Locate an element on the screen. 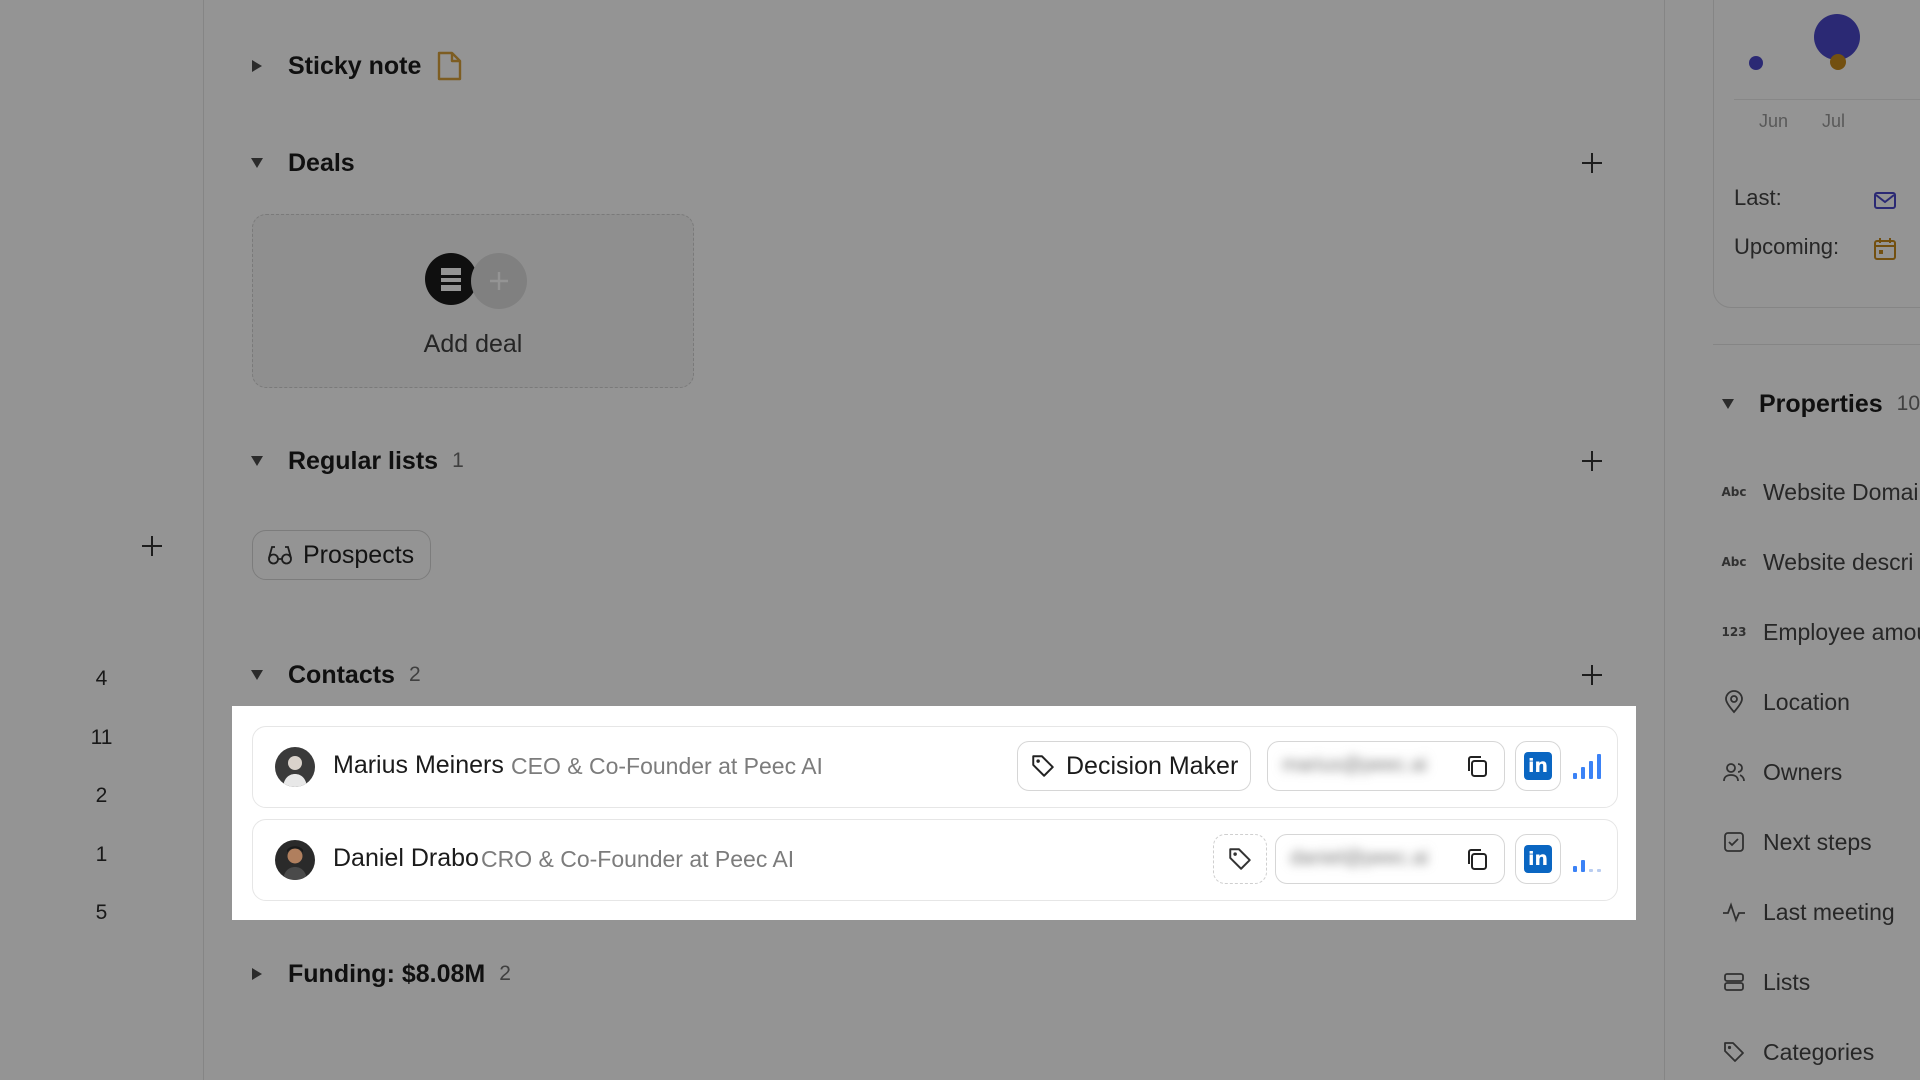 The width and height of the screenshot is (1920, 1080). add-deal-card: Add deal is located at coordinates (473, 301).